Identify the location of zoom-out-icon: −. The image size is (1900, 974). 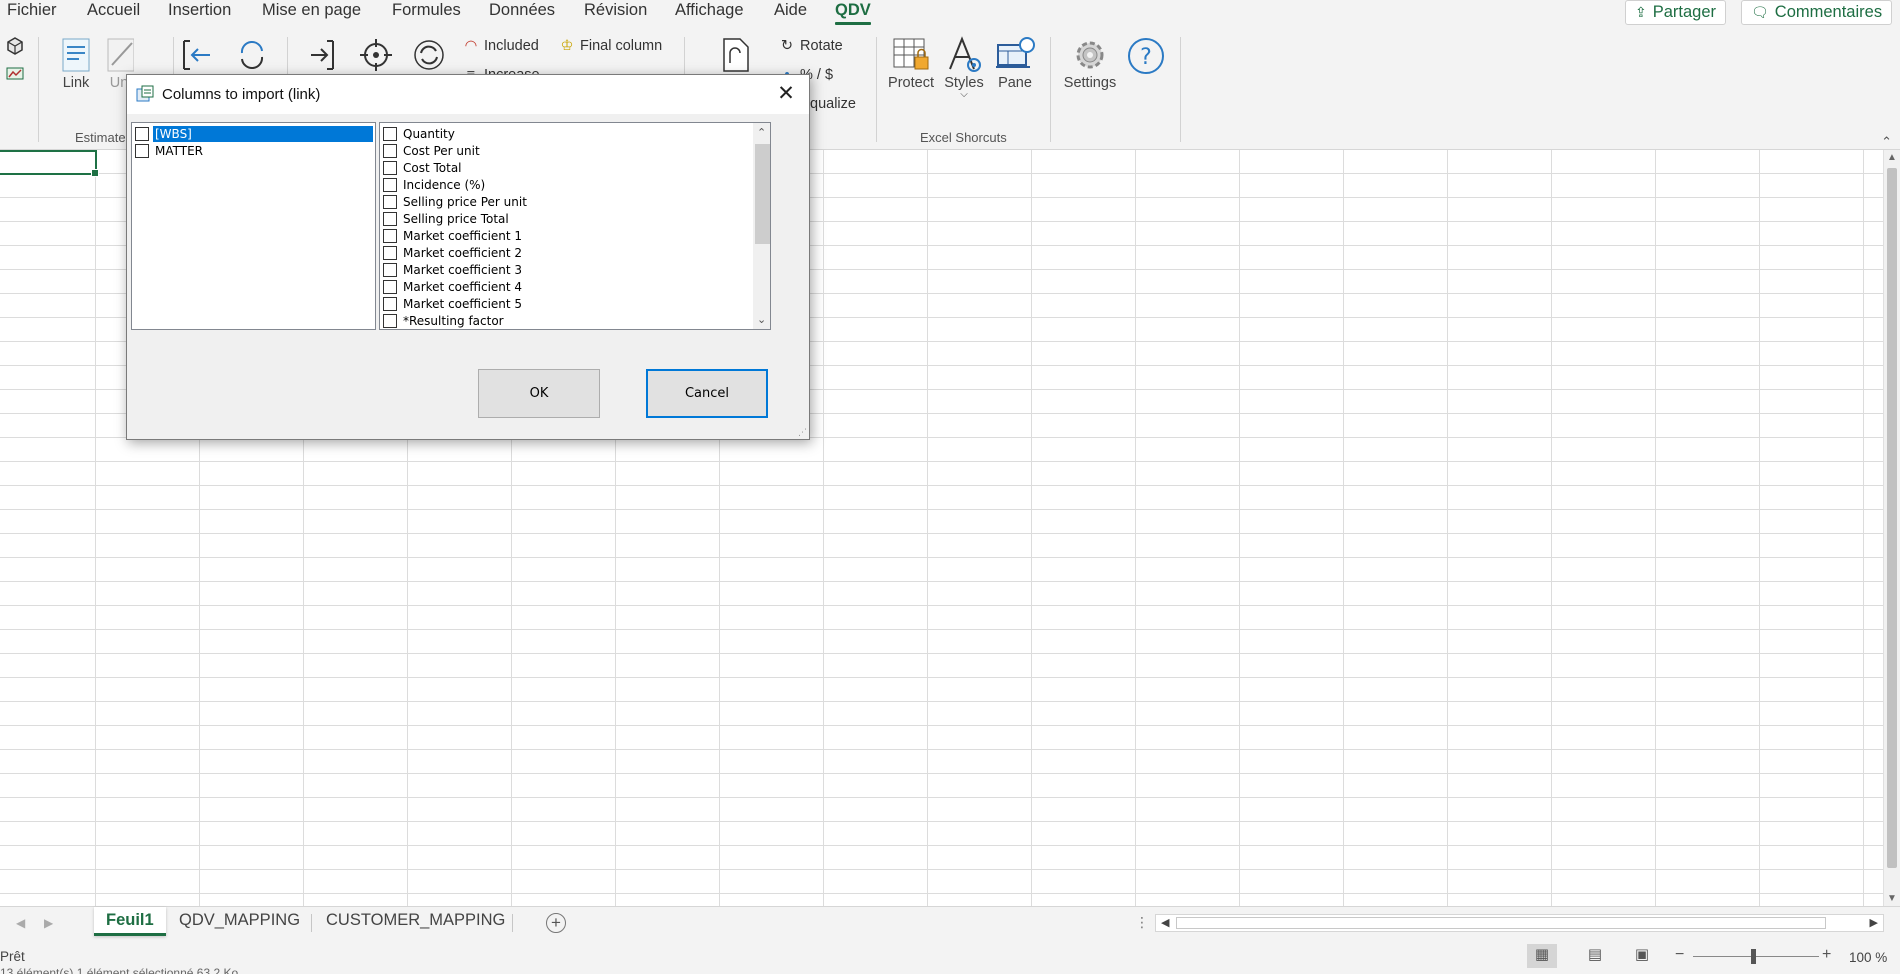
(1679, 955).